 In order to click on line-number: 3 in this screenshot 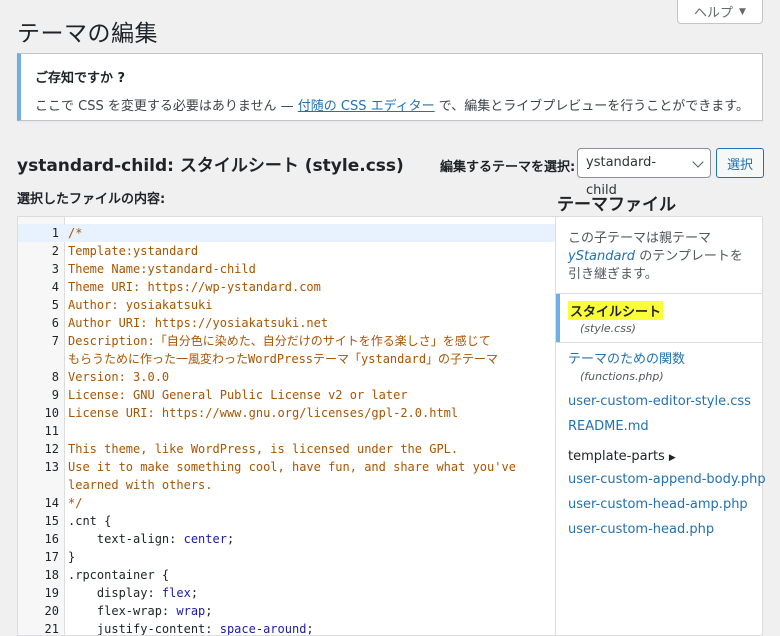, I will do `click(55, 269)`.